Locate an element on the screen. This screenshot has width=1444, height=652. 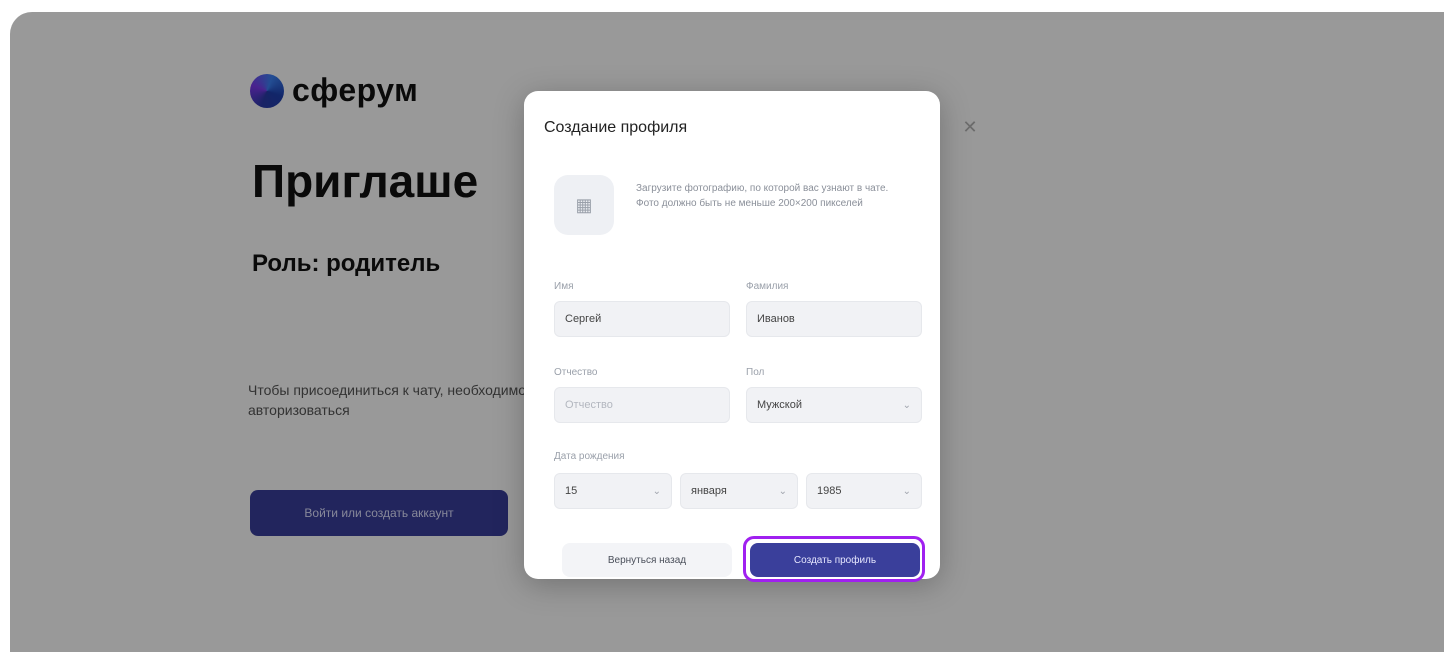
gender-label: Пол is located at coordinates (755, 372).